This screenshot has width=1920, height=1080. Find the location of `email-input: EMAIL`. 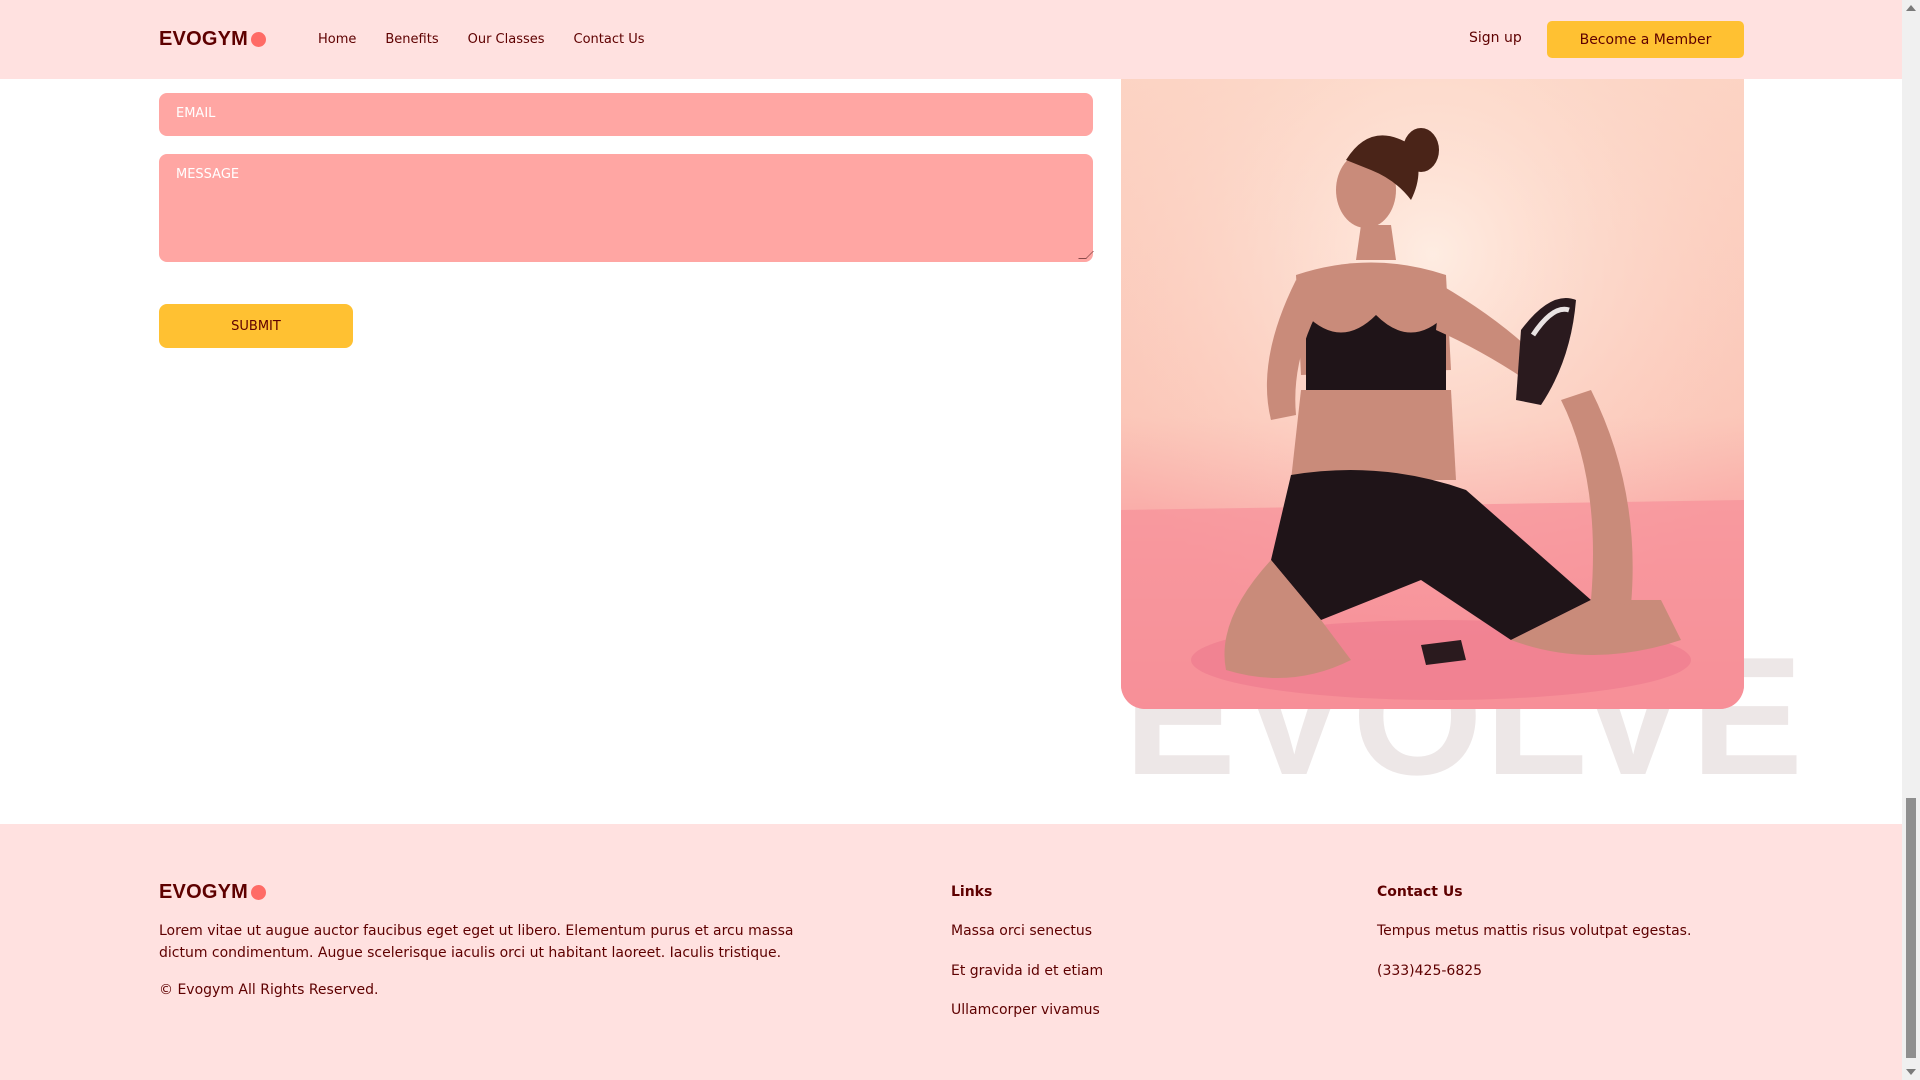

email-input: EMAIL is located at coordinates (626, 114).